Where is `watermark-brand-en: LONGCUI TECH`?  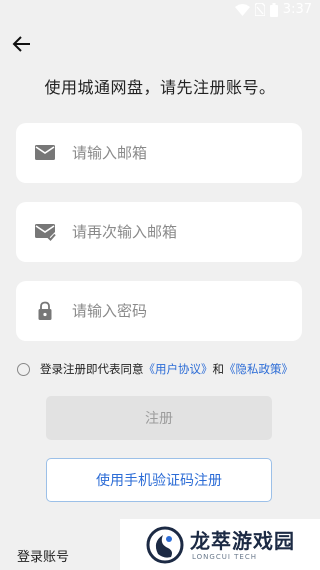 watermark-brand-en: LONGCUI TECH is located at coordinates (224, 557).